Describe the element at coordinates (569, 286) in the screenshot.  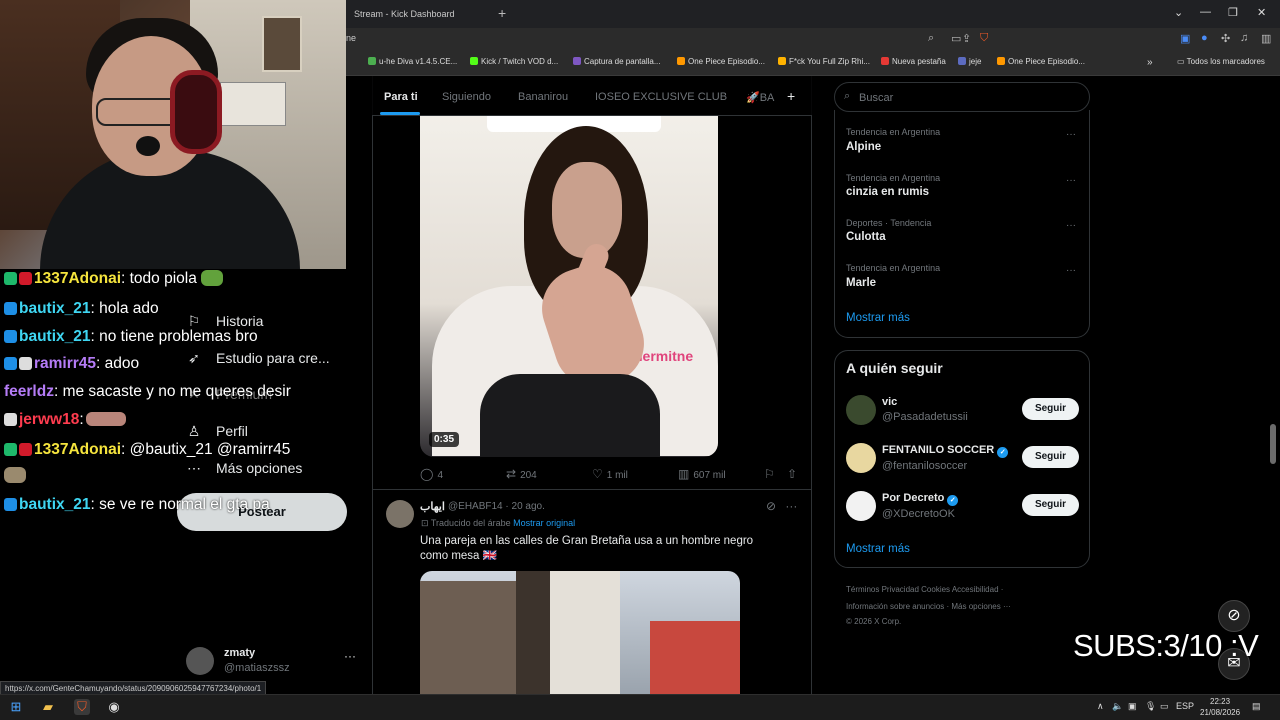
I see `post-video: hermitne` at that location.